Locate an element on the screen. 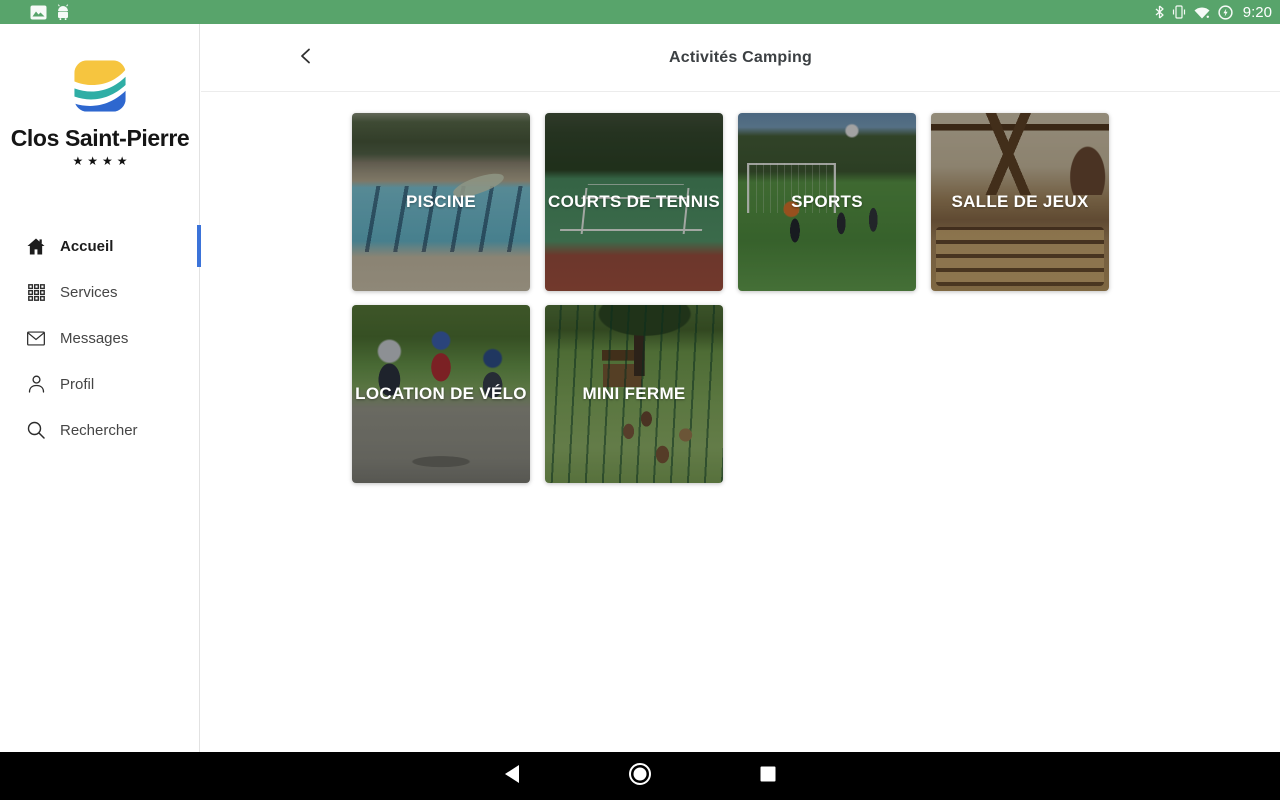 The height and width of the screenshot is (800, 1280). status-bar: 9:20 is located at coordinates (640, 12).